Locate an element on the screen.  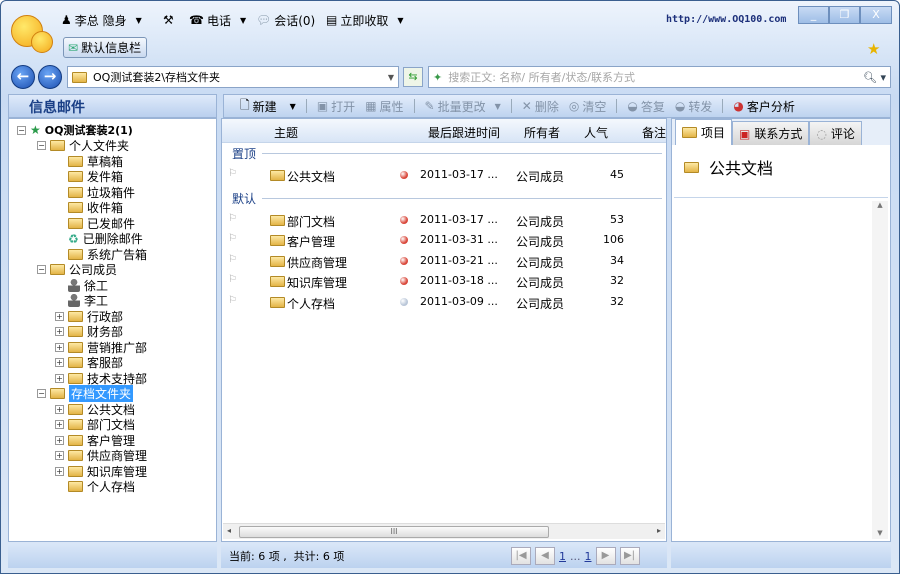
tree-item: 个人存档 is located at coordinates (95, 487).